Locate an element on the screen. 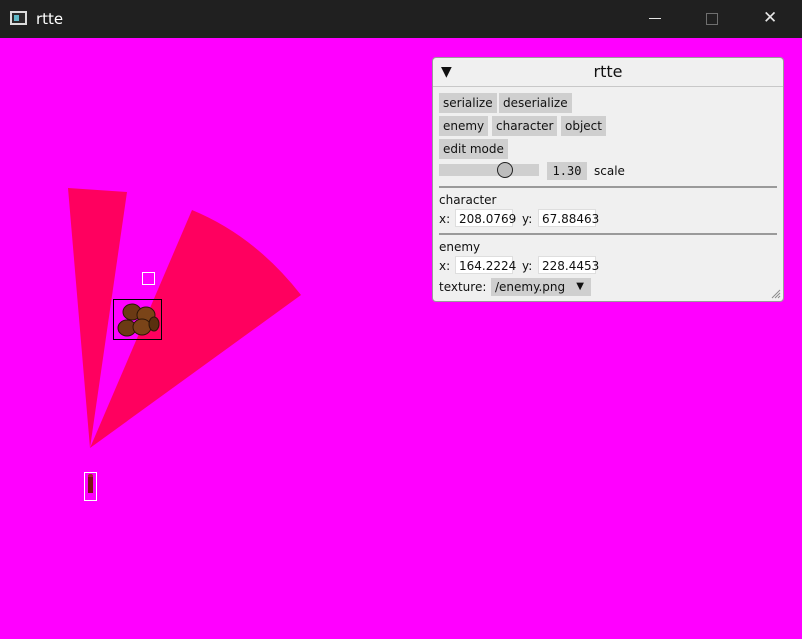  barrels-sprite is located at coordinates (138, 320).